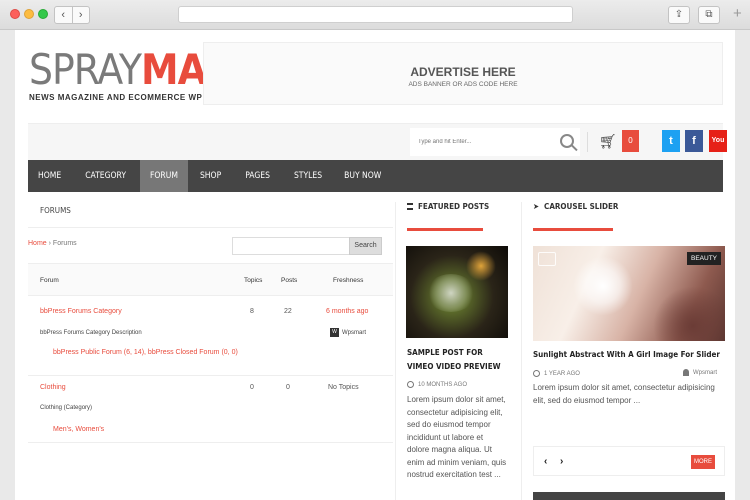 This screenshot has width=750, height=500. I want to click on browser-toolbar: ‹ › ⇪ ⧉ +, so click(375, 15).